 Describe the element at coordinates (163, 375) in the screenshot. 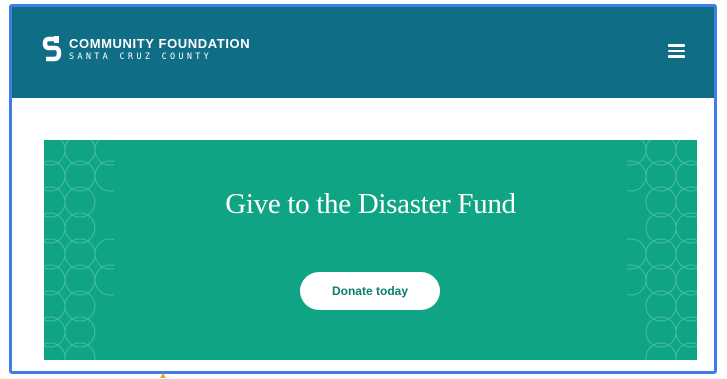

I see `cursor-marker-icon` at that location.